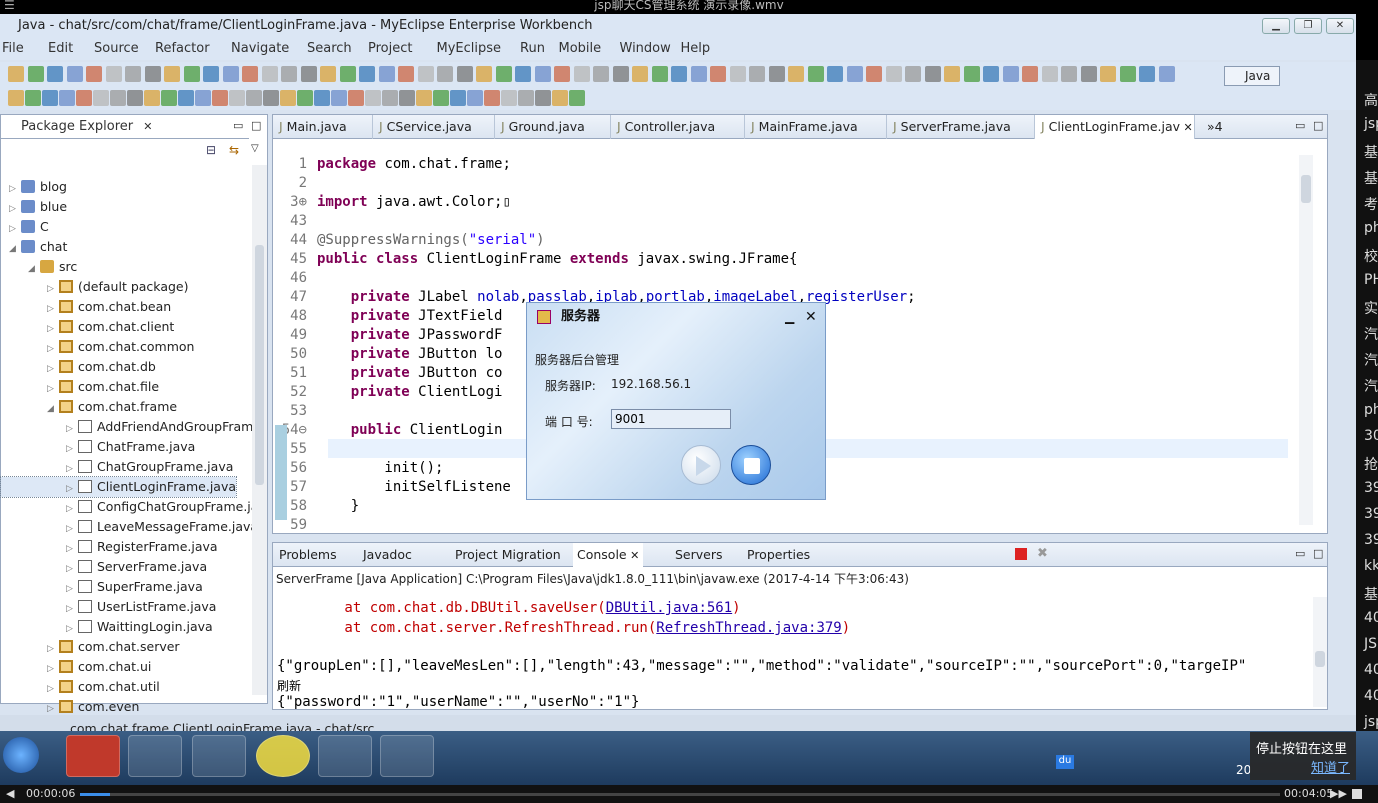 Image resolution: width=1378 pixels, height=803 pixels. Describe the element at coordinates (25, 227) in the screenshot. I see `tree-item: ▷ C` at that location.